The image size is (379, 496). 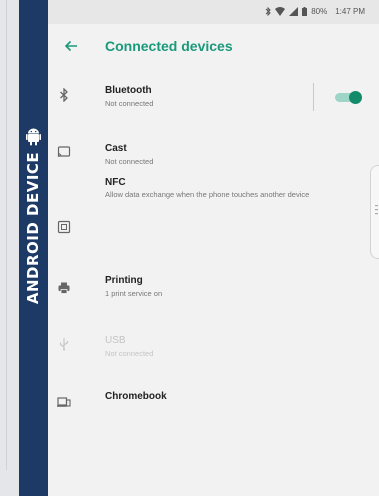 I want to click on toggle-knob, so click(x=355, y=97).